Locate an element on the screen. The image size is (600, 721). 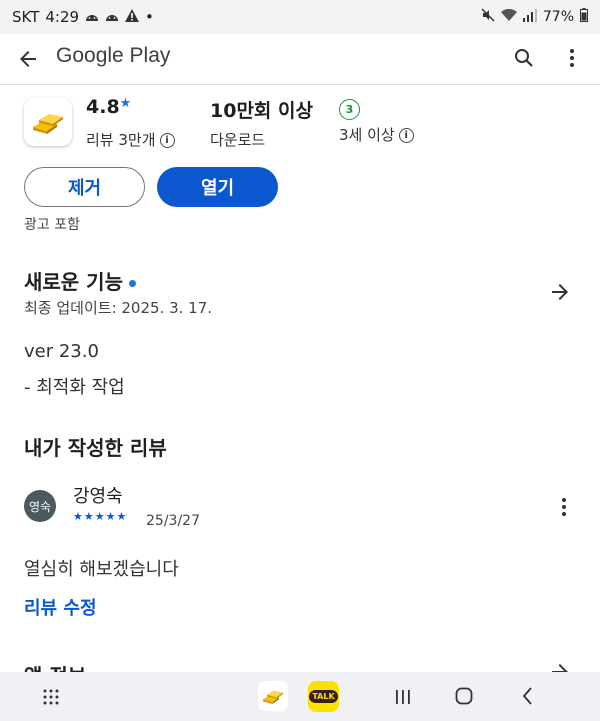
age-rating: 3세 이상 i is located at coordinates (376, 134).